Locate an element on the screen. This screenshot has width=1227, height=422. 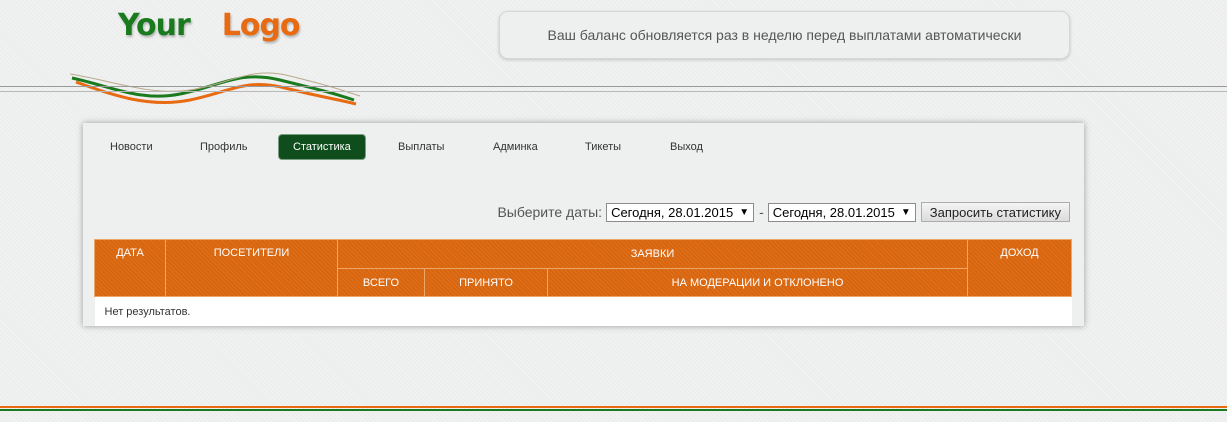
header-divider-bottom is located at coordinates (613, 91).